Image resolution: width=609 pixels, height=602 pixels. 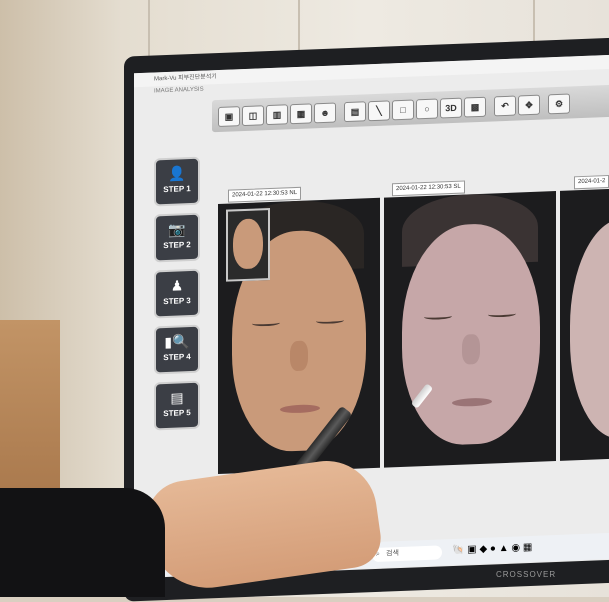 I want to click on wooden-cabinet, so click(x=30, y=415).